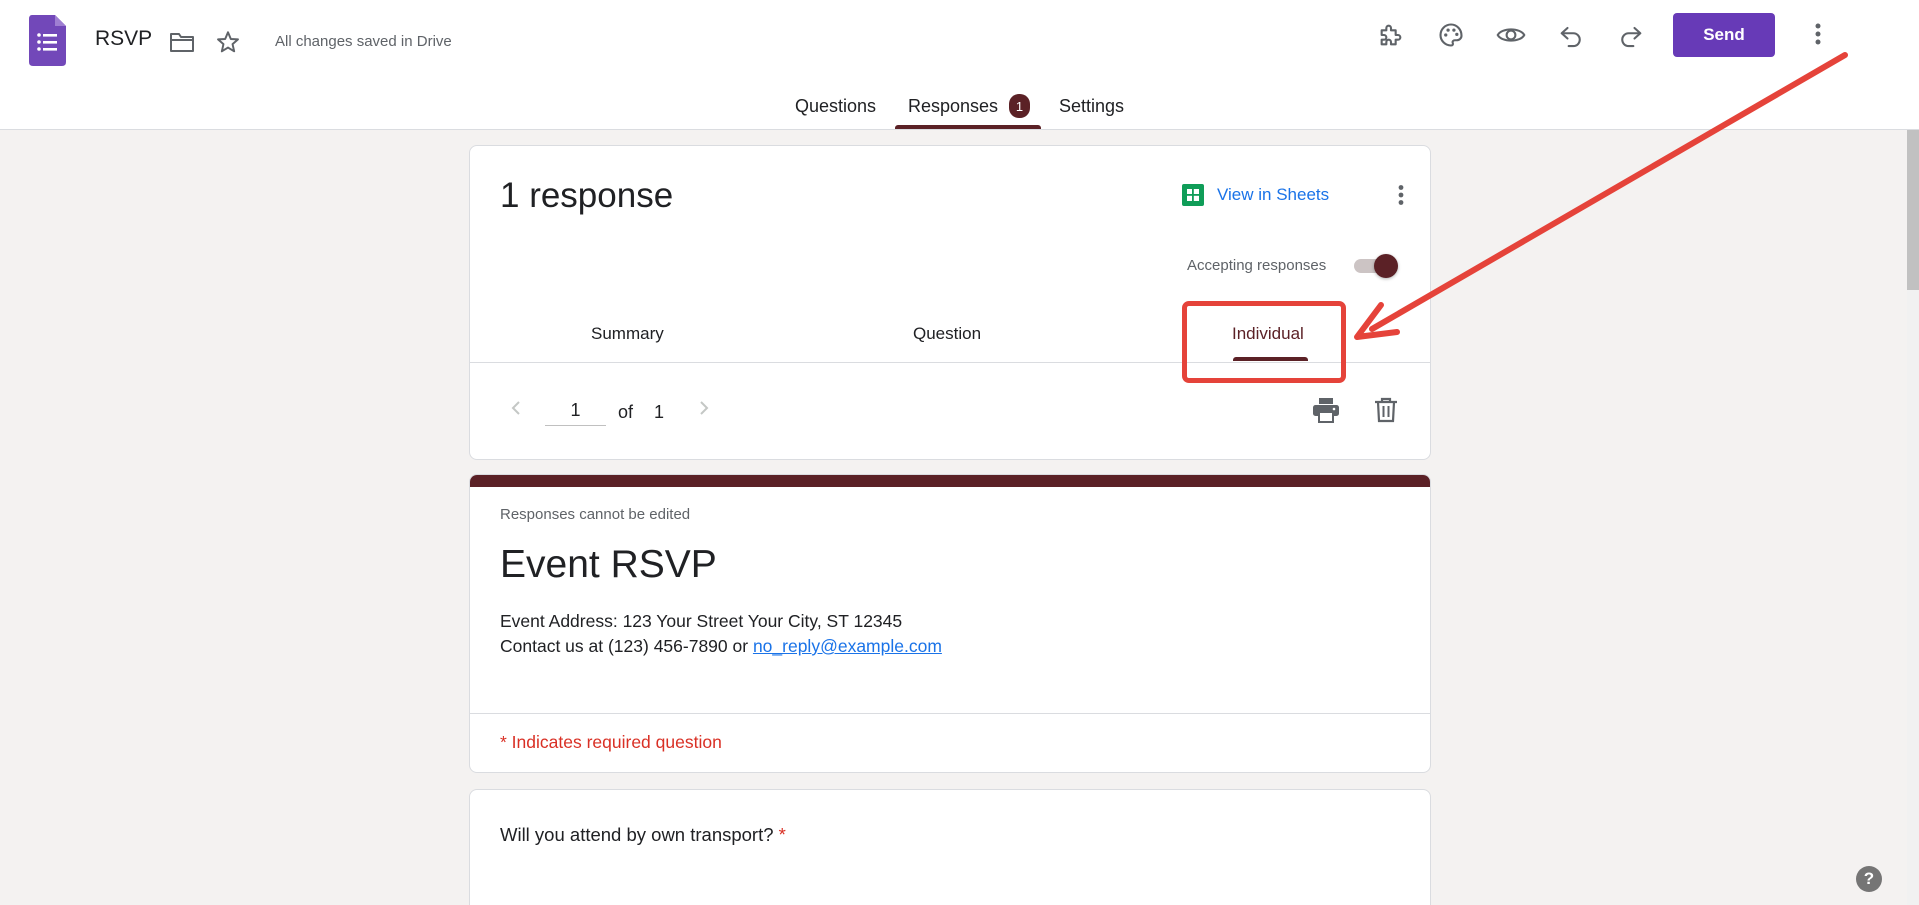  What do you see at coordinates (1386, 266) in the screenshot?
I see `toggle-knob` at bounding box center [1386, 266].